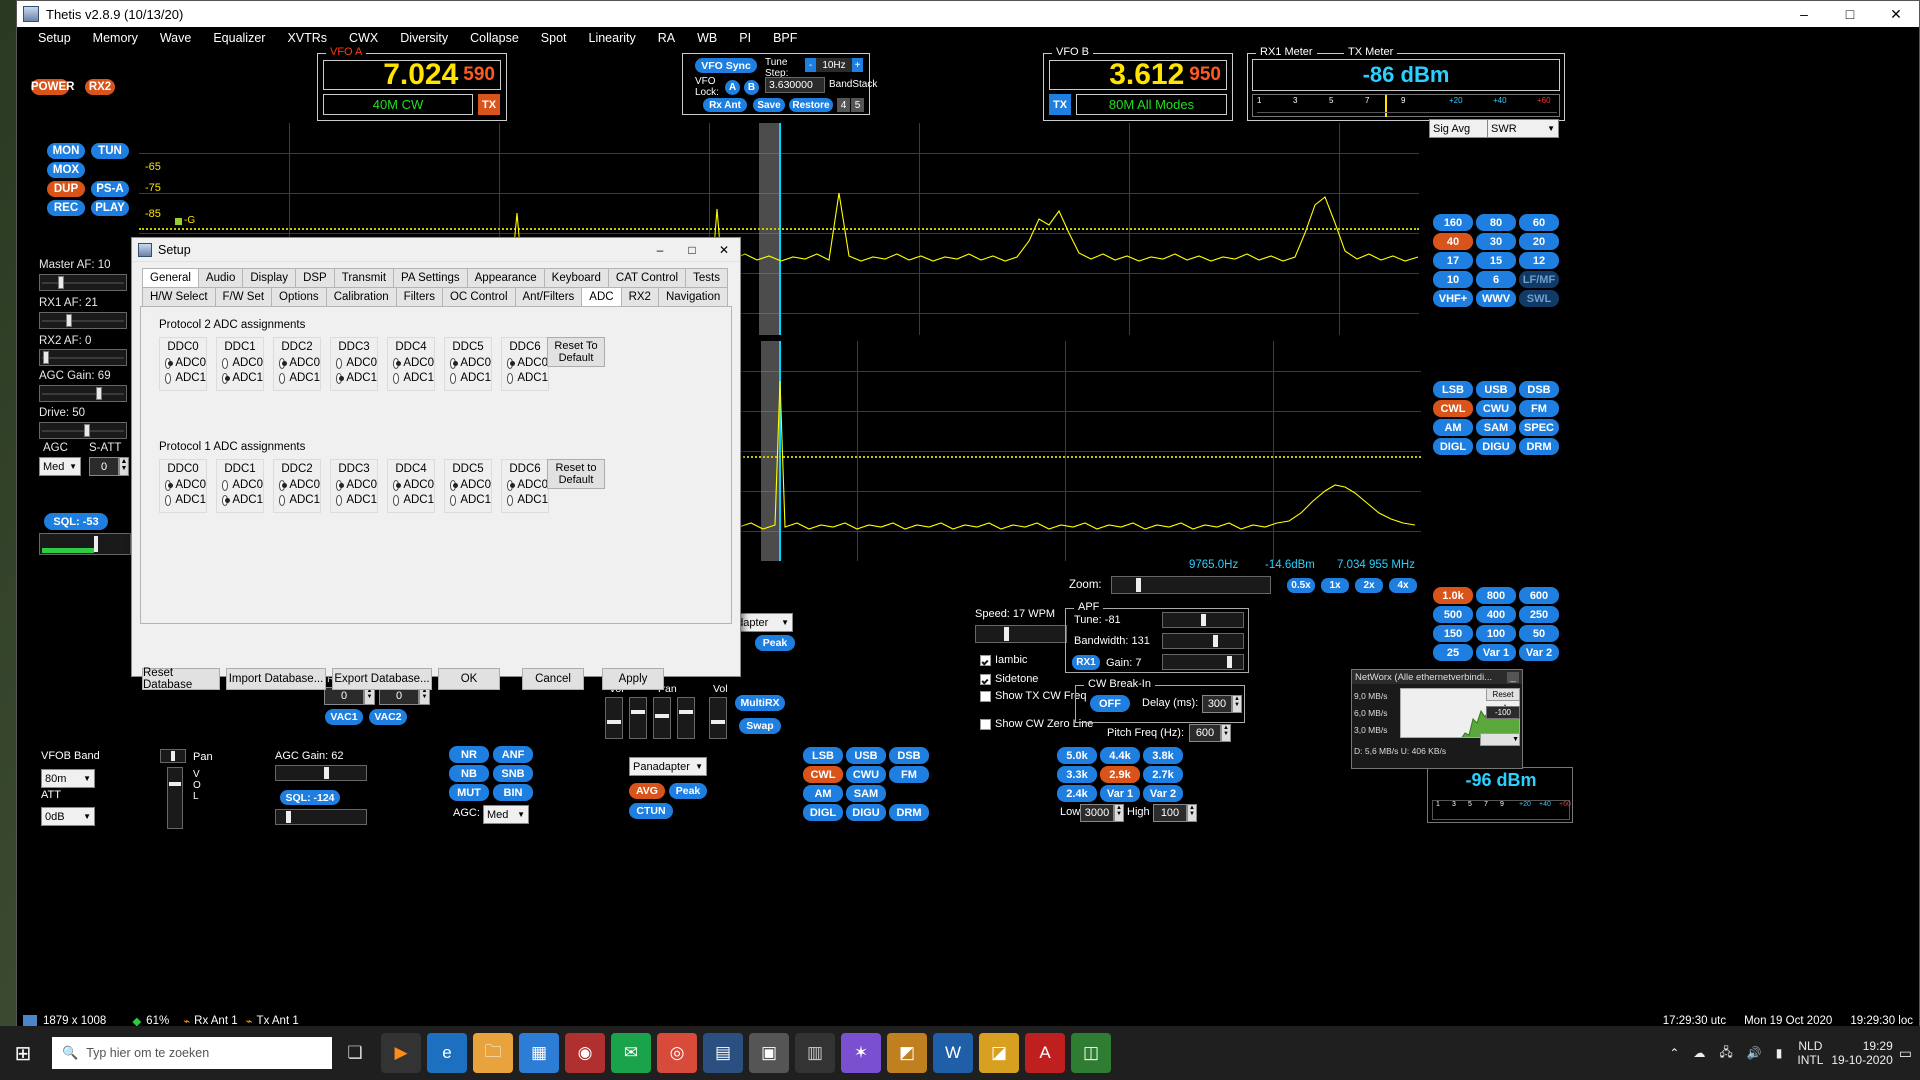  What do you see at coordinates (363, 38) in the screenshot?
I see `menu-item-cwx: CWX` at bounding box center [363, 38].